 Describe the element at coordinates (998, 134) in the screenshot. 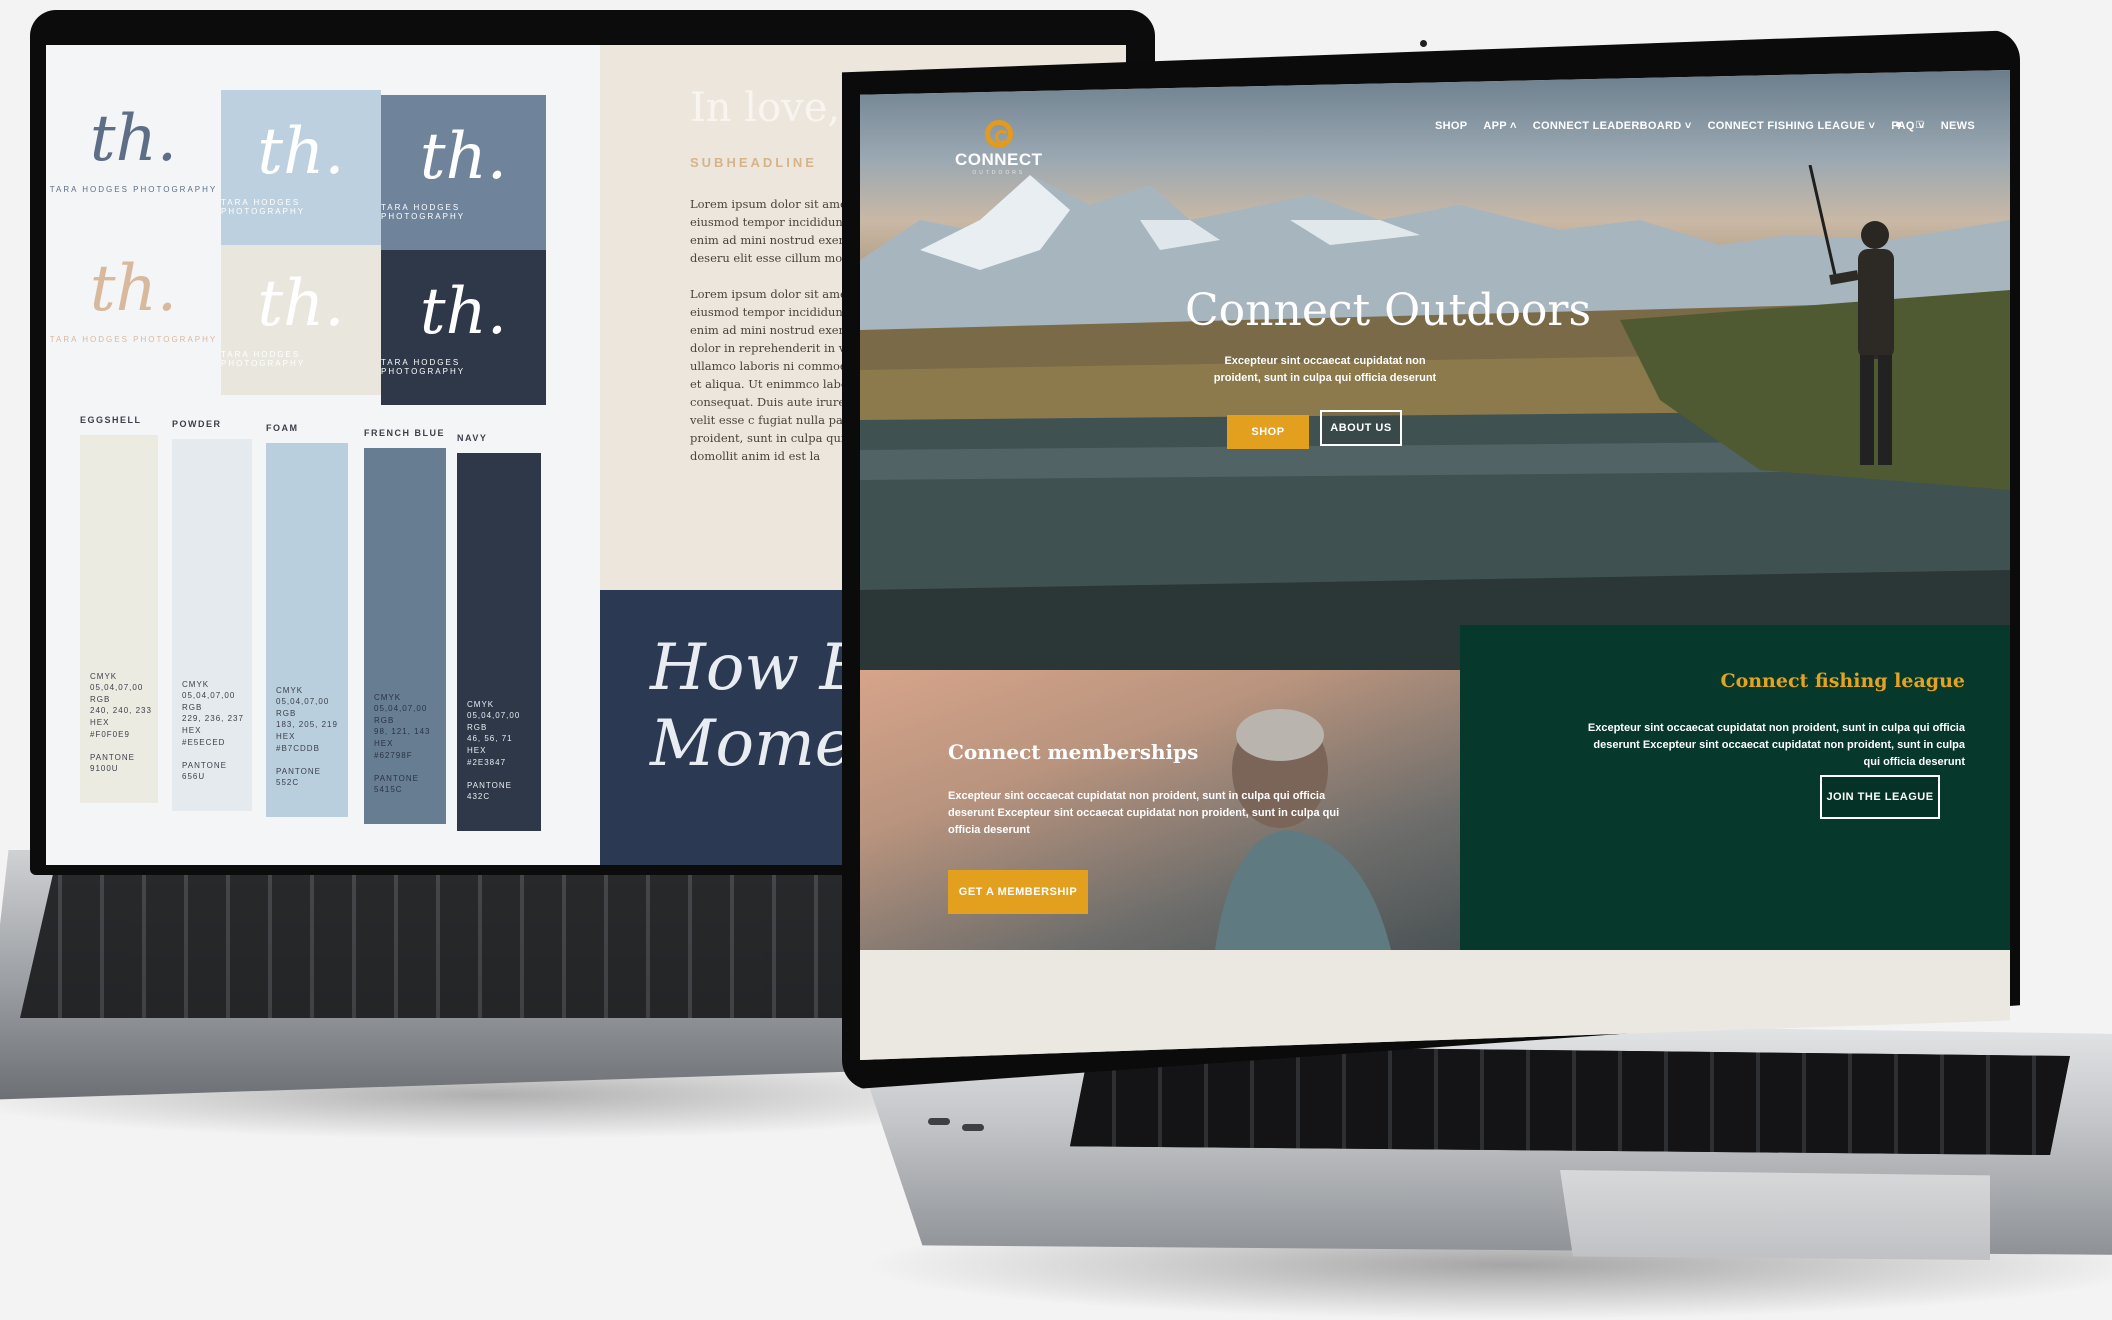

I see `brand-logo-icon` at that location.